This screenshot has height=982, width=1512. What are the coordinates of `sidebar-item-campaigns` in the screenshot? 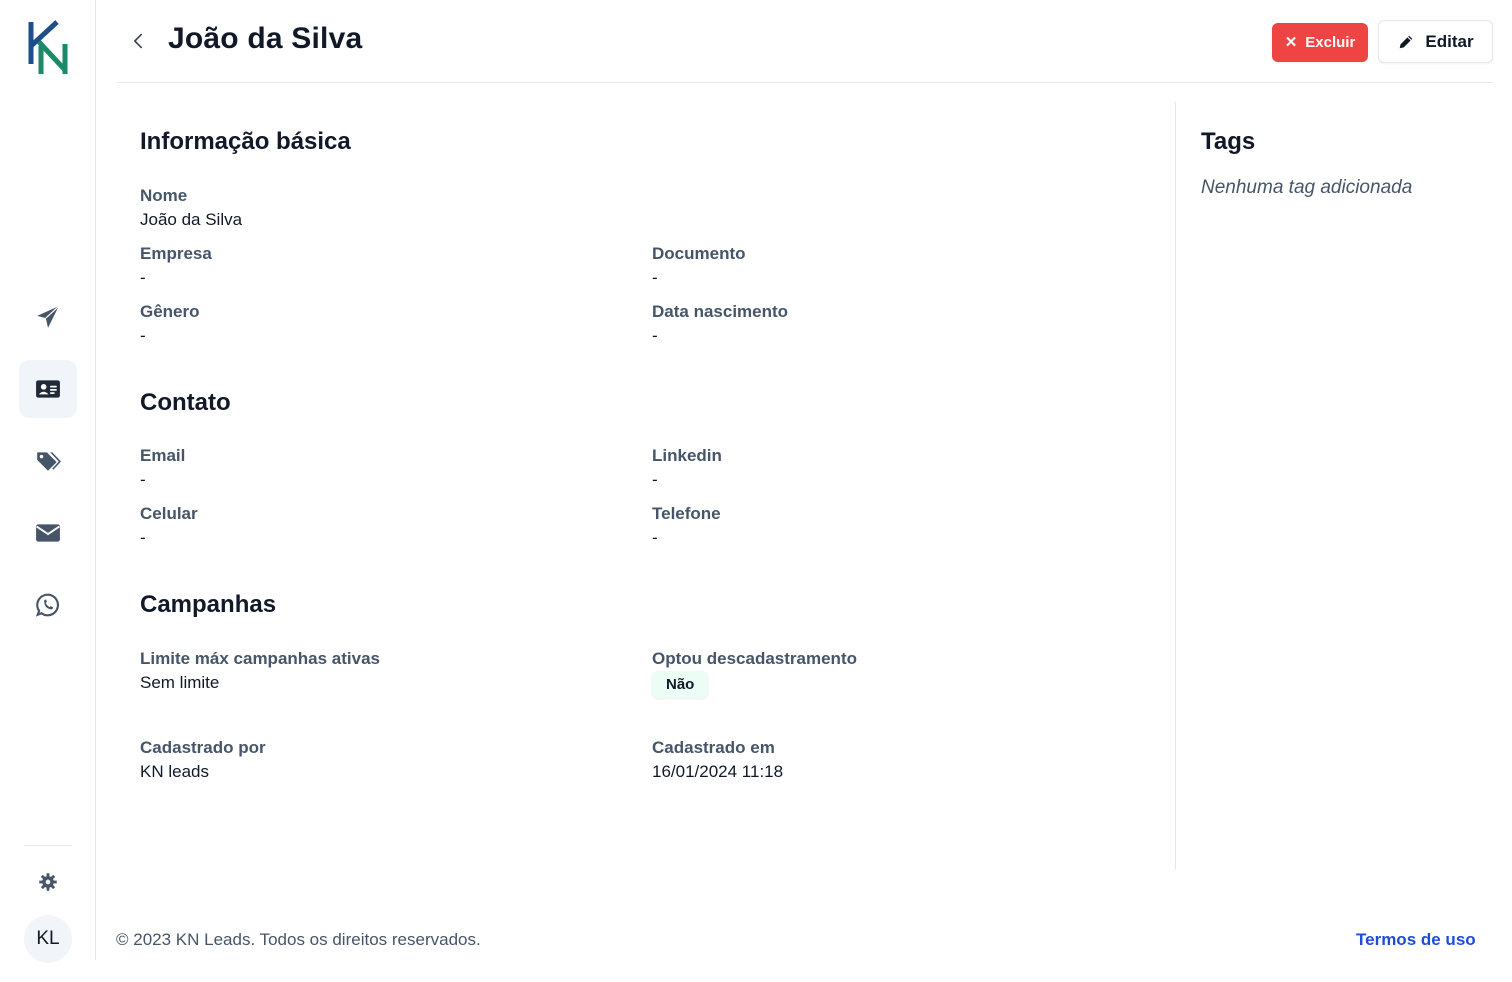 It's located at (48, 317).